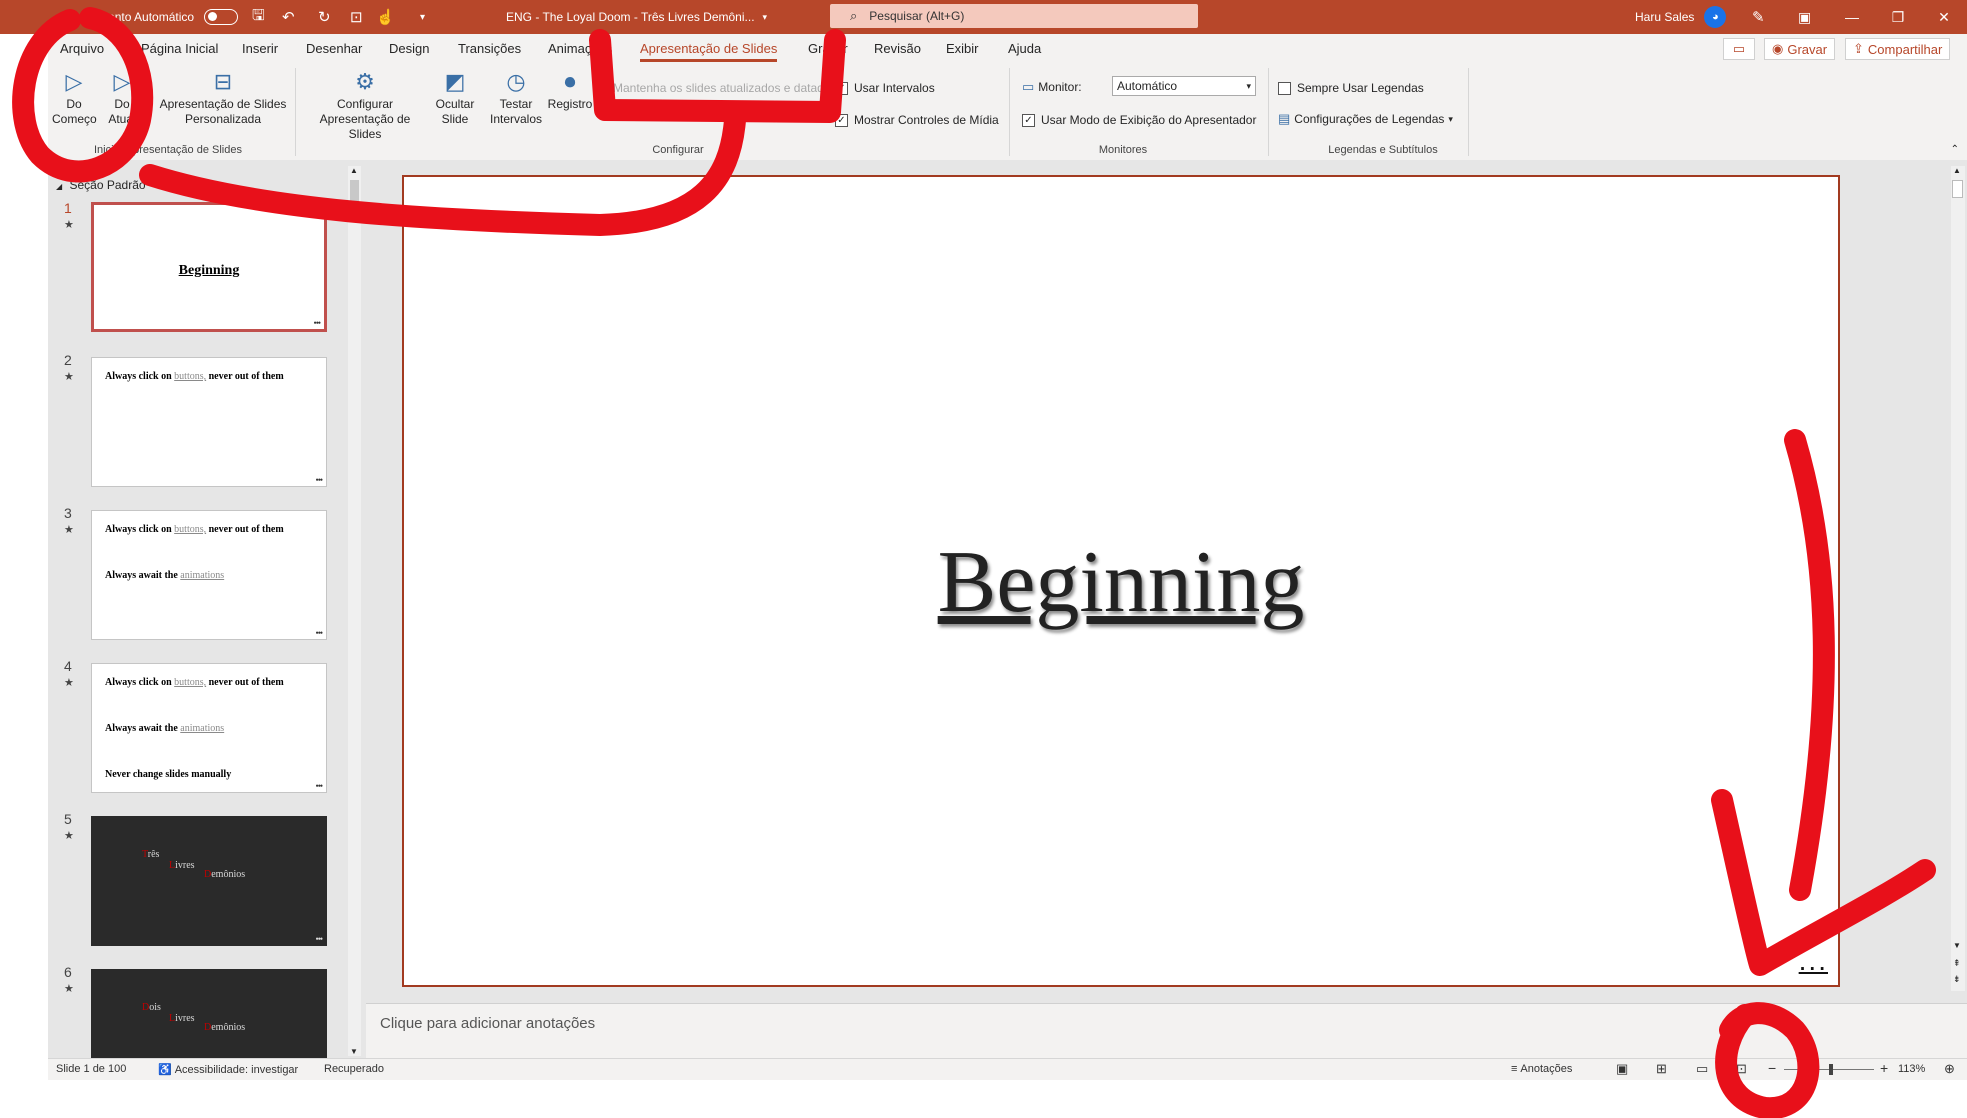 The image size is (1967, 1118). I want to click on previous-slide-icon: ⇞, so click(1957, 963).